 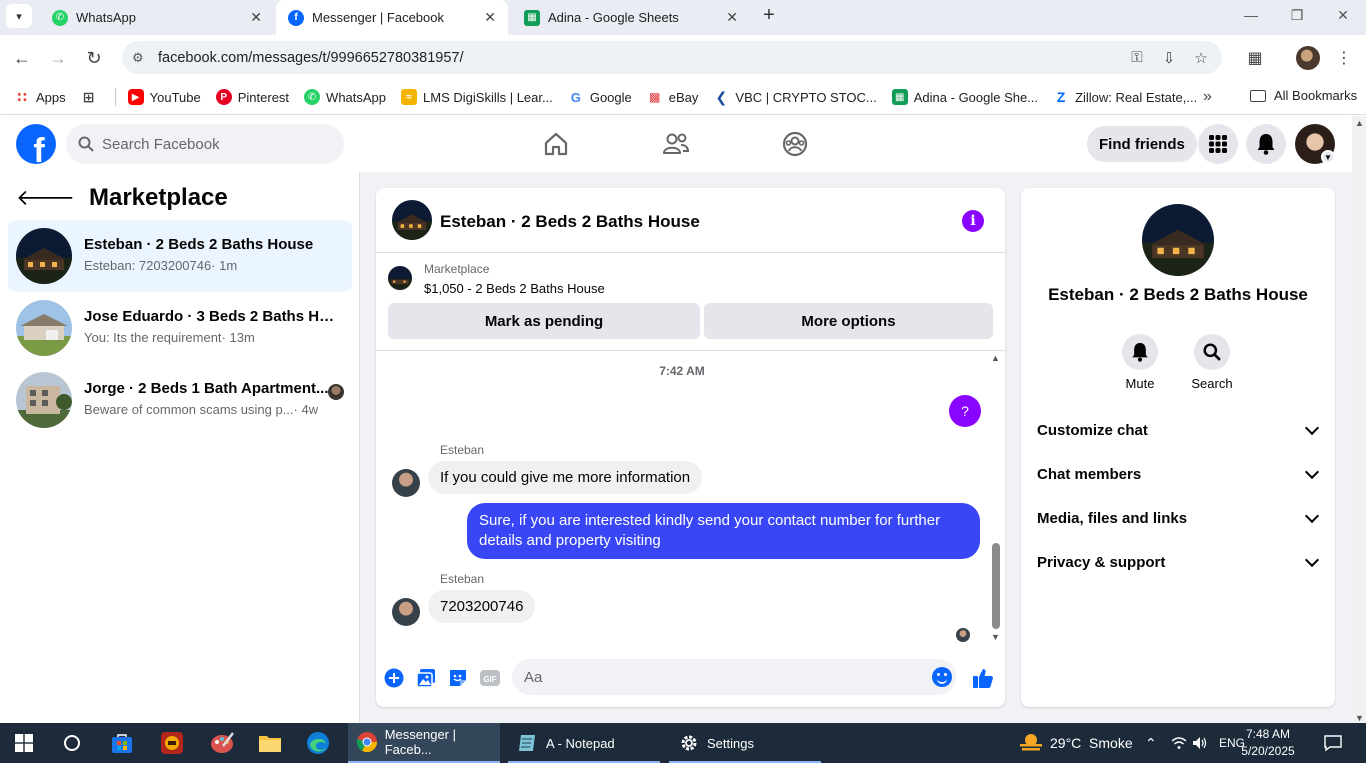 I want to click on tab-search-chevron-icon: ▾, so click(x=19, y=16).